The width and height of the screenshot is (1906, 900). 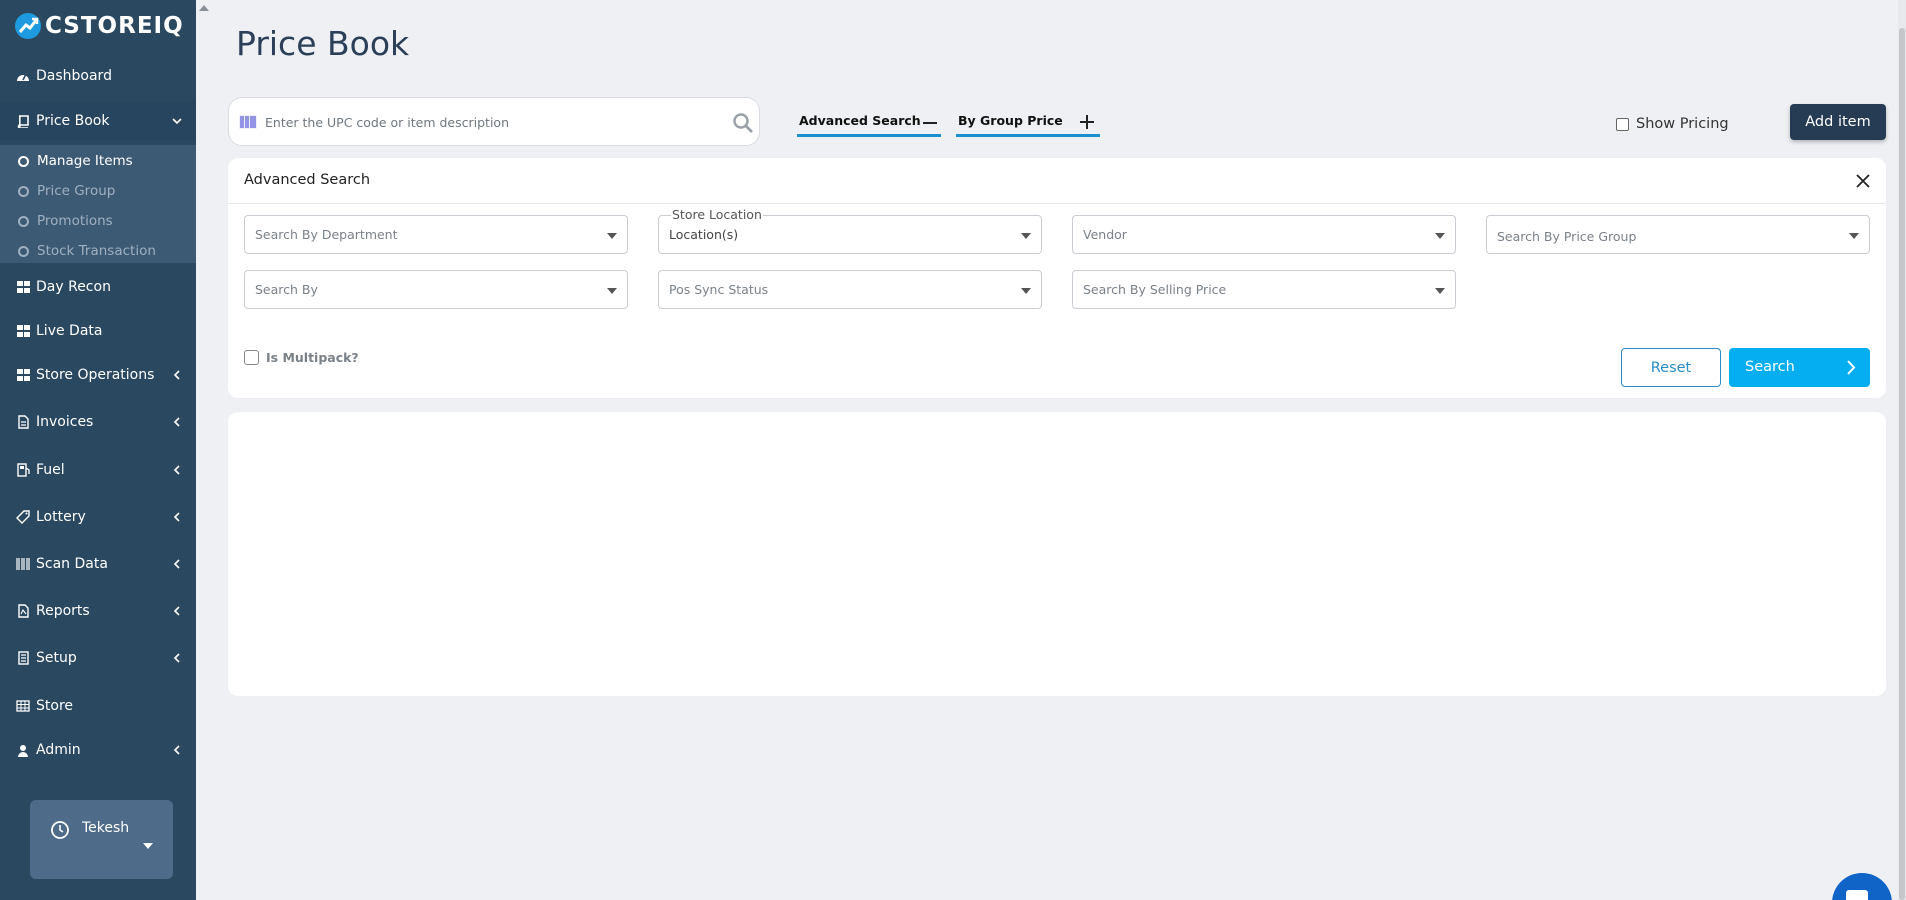 I want to click on logo-mark-icon, so click(x=28, y=26).